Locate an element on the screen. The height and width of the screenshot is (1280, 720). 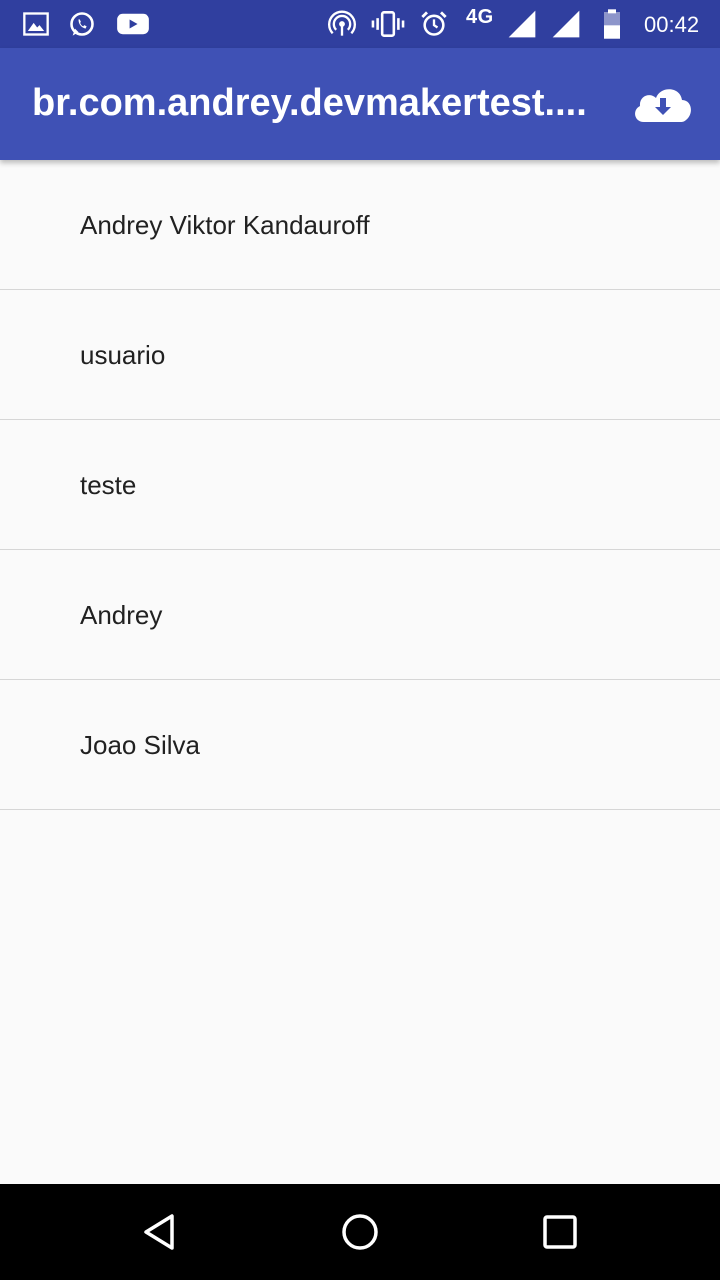
list-item: usuario is located at coordinates (360, 355).